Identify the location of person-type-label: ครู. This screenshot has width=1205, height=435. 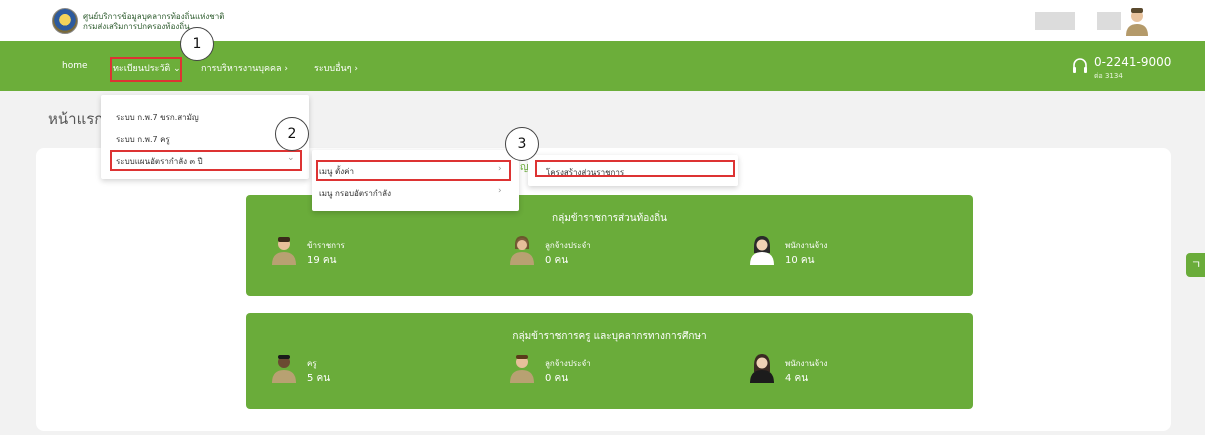
(312, 363).